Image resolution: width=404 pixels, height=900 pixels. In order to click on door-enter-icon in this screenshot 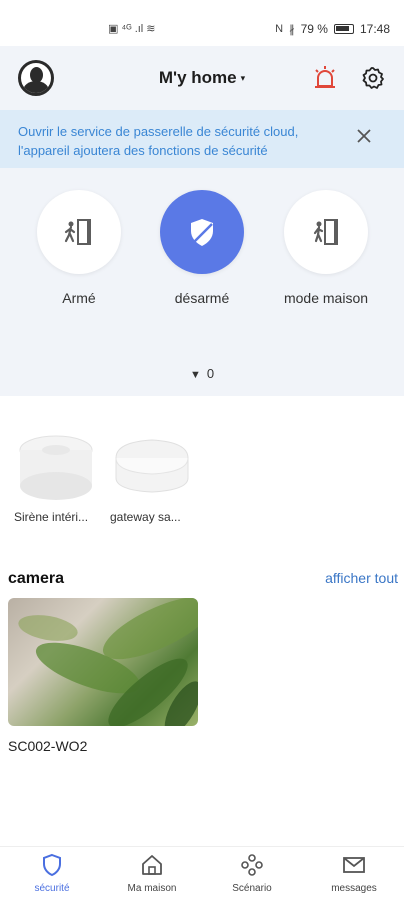, I will do `click(325, 232)`.